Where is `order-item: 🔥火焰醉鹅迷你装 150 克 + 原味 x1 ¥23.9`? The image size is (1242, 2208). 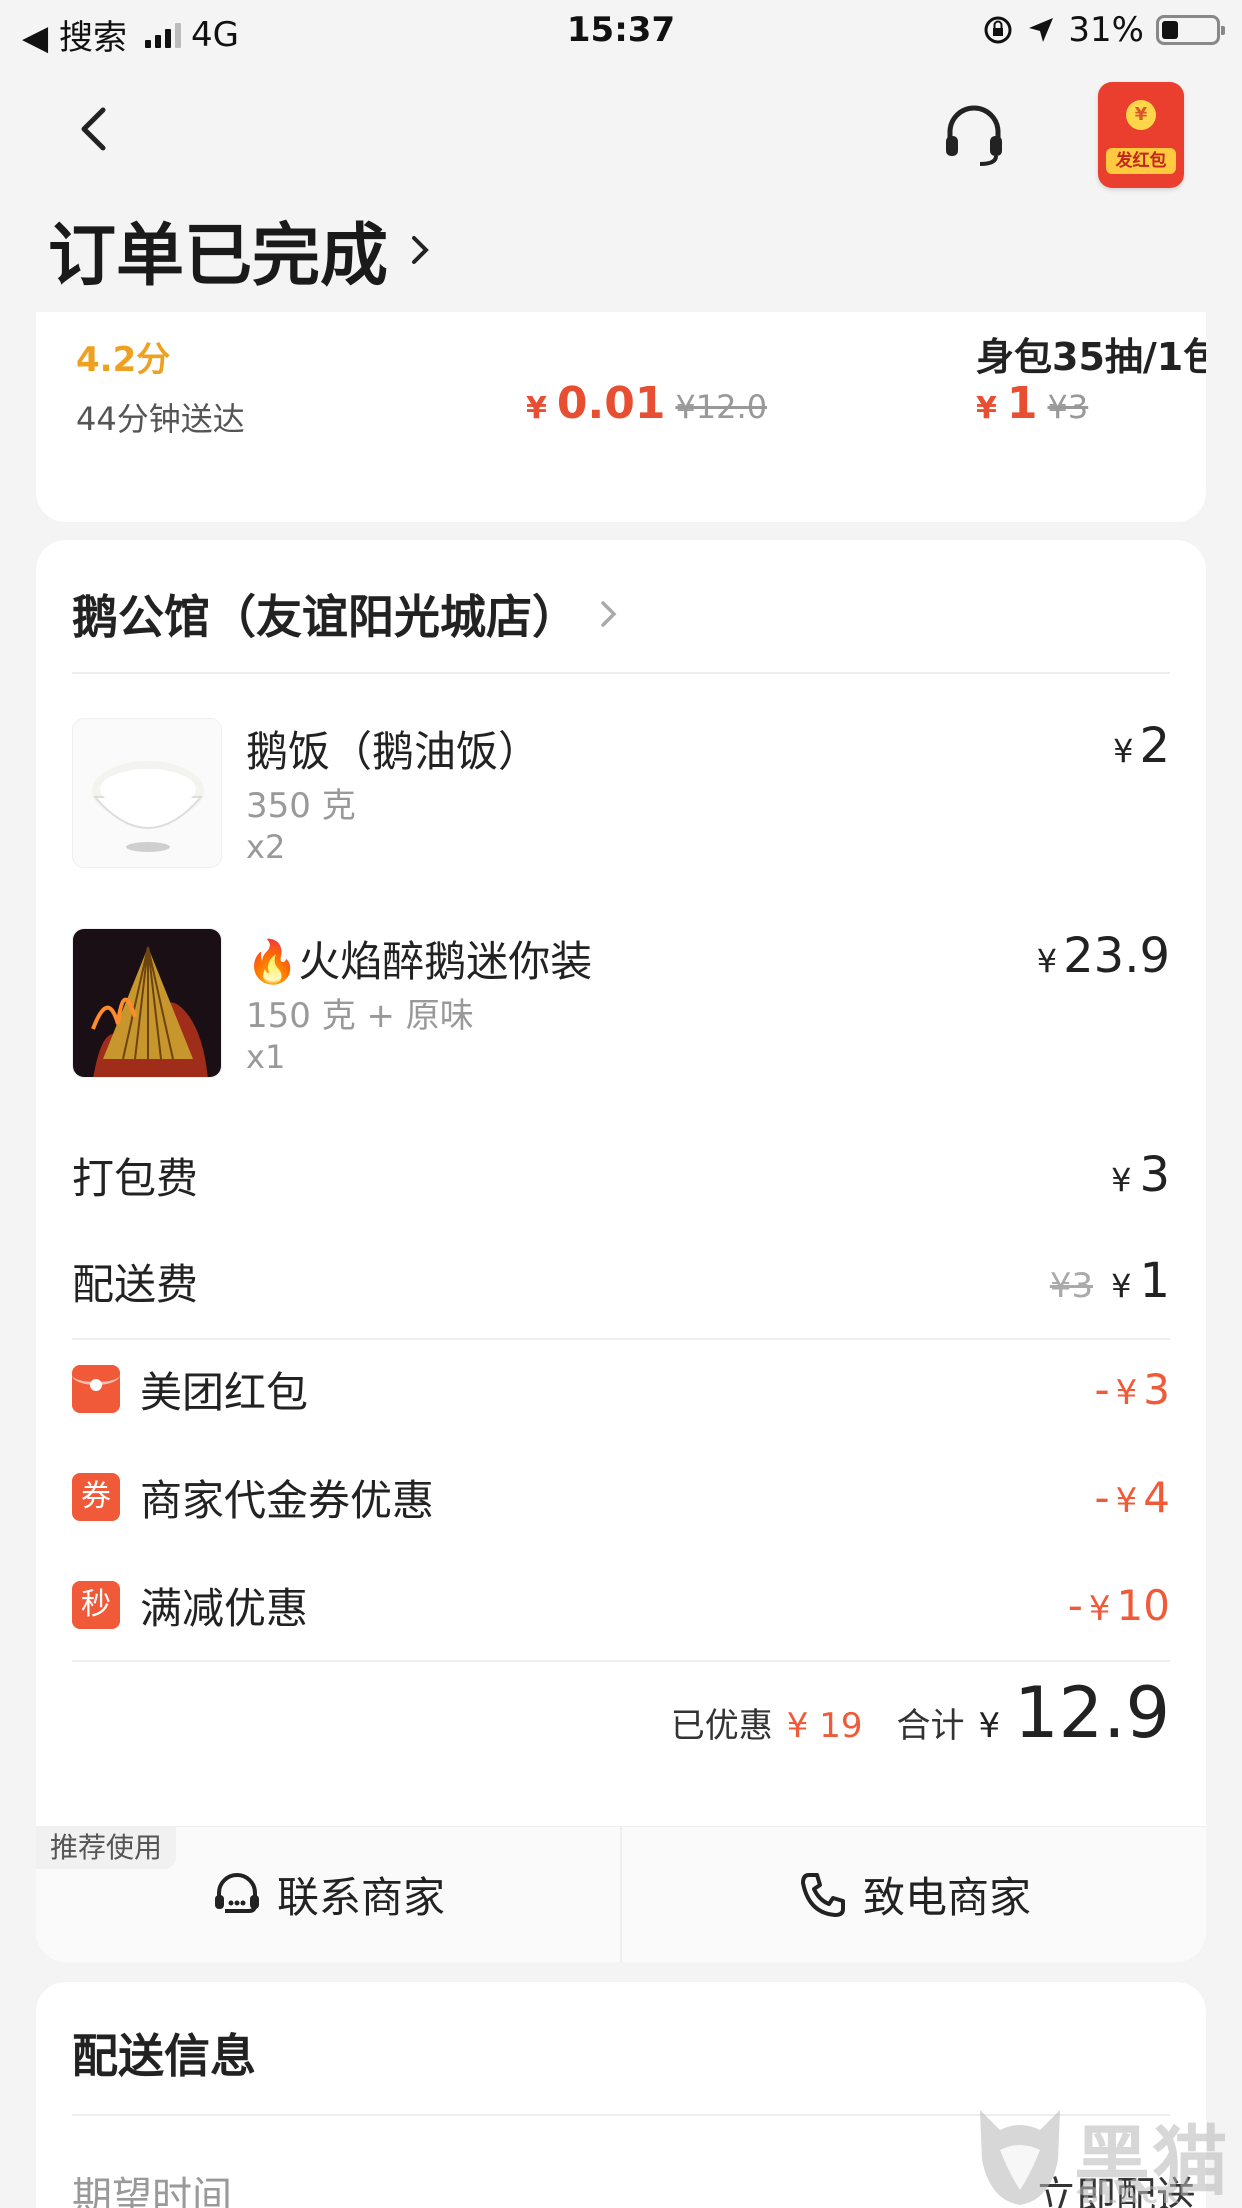 order-item: 🔥火焰醉鹅迷你装 150 克 + 原味 x1 ¥23.9 is located at coordinates (621, 1003).